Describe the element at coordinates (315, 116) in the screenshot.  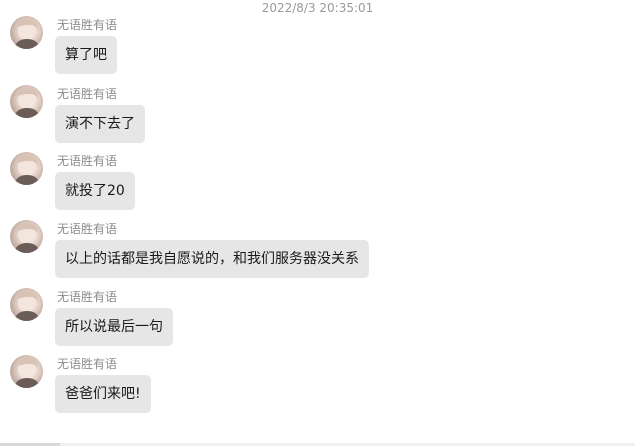
I see `message-row: 无语胜有语 演不下去了` at that location.